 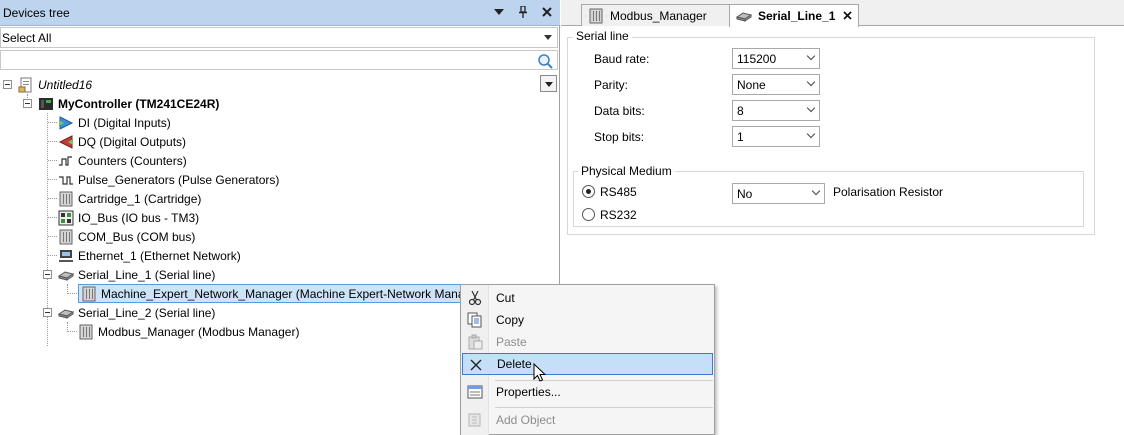 I want to click on tree-node-io-bus: IO_Bus (IO bus - TM3), so click(x=128, y=217).